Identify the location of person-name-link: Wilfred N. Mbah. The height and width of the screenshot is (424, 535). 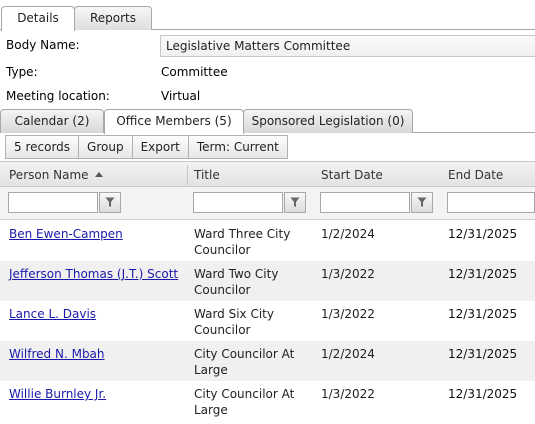
(57, 354).